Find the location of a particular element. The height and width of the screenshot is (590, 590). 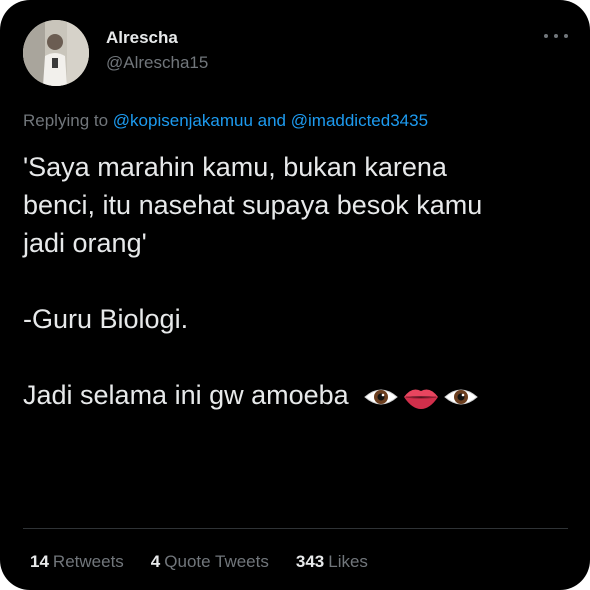

more-options-icon is located at coordinates (556, 36).